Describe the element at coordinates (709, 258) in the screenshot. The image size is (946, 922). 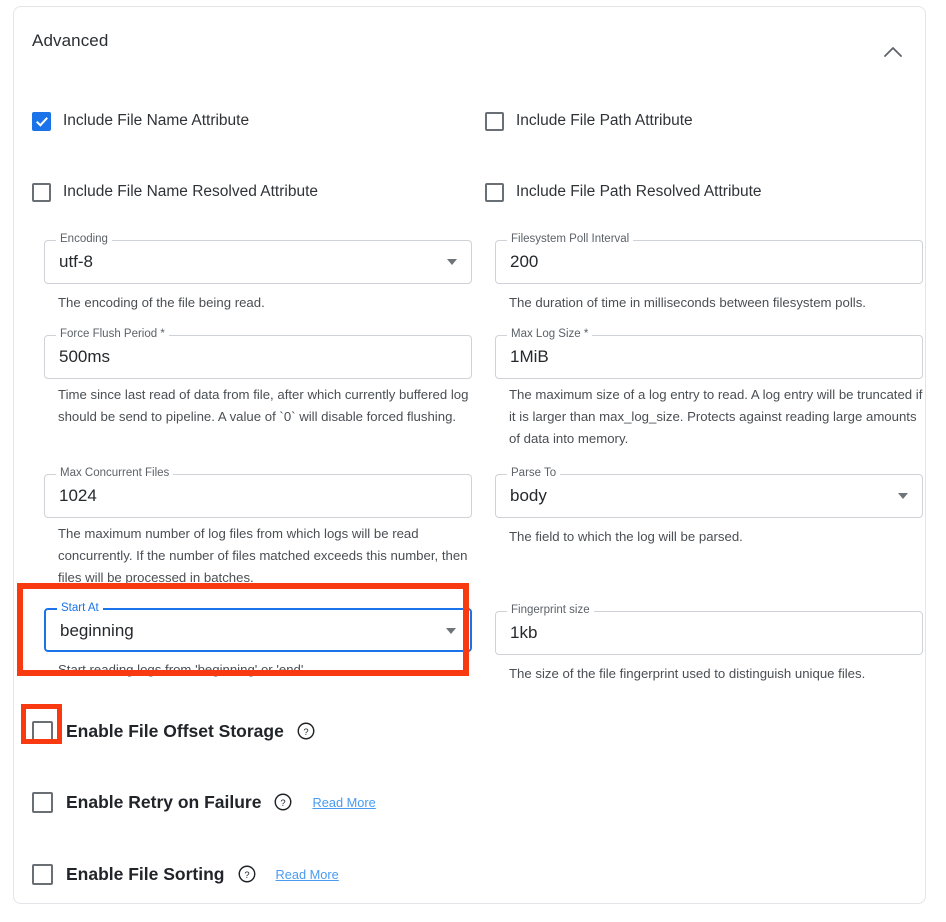
I see `filesystem-poll-interval-input: Filesystem Poll Interval 200` at that location.